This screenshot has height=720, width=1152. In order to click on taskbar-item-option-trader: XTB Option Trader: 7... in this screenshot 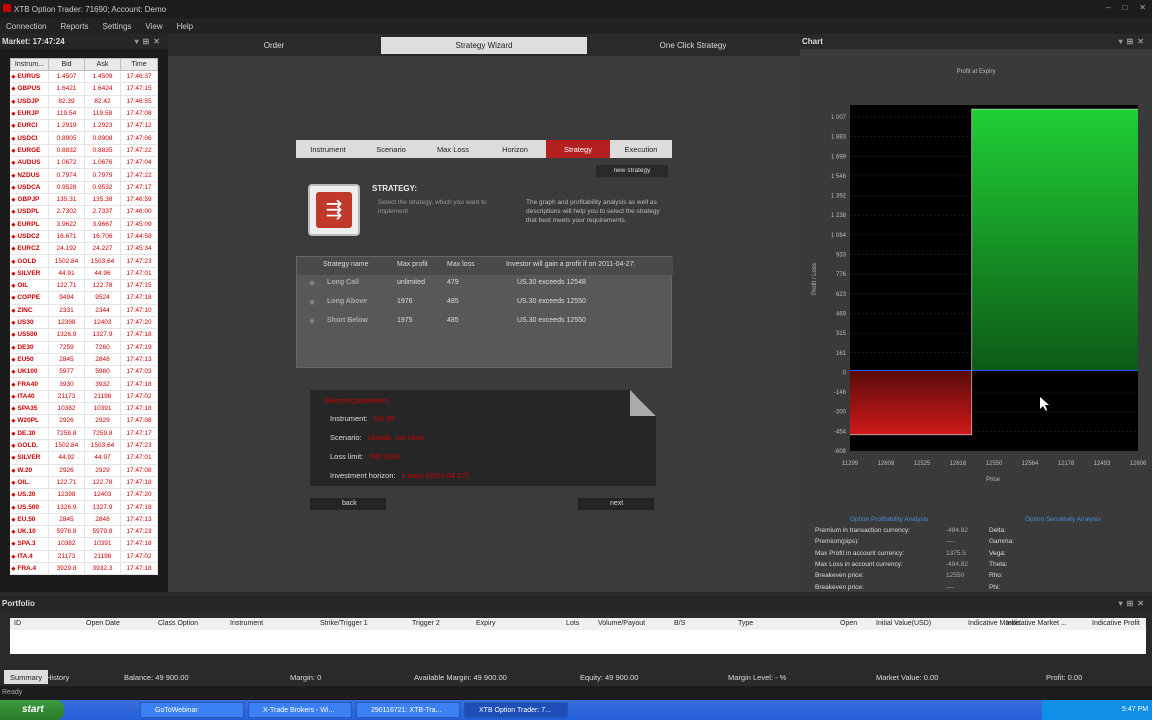, I will do `click(516, 710)`.